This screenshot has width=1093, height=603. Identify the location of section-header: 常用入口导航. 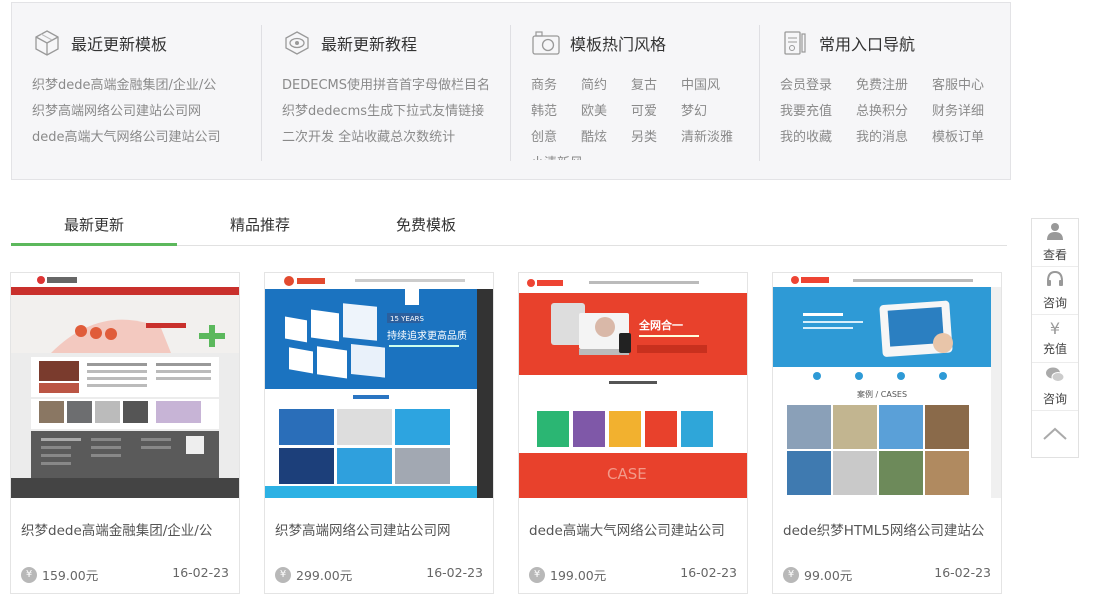
(847, 43).